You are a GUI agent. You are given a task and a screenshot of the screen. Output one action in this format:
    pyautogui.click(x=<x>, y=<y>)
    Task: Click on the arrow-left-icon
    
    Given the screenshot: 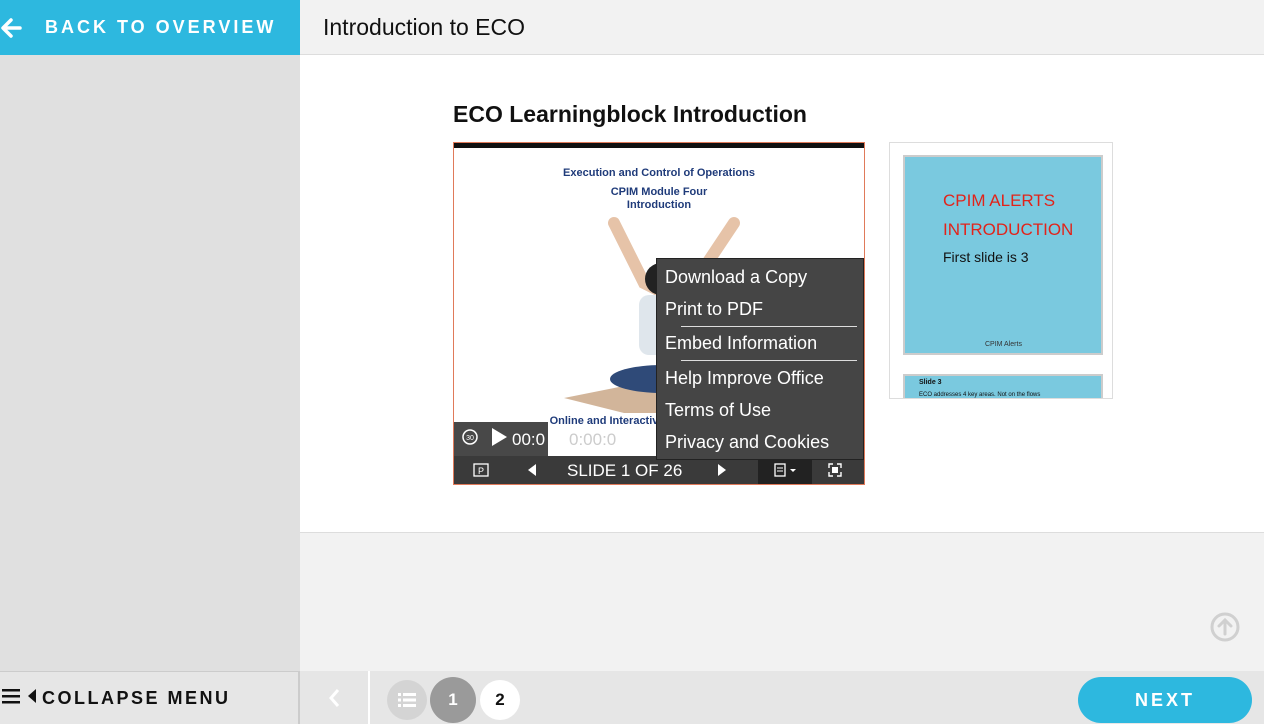 What is the action you would take?
    pyautogui.click(x=11, y=28)
    